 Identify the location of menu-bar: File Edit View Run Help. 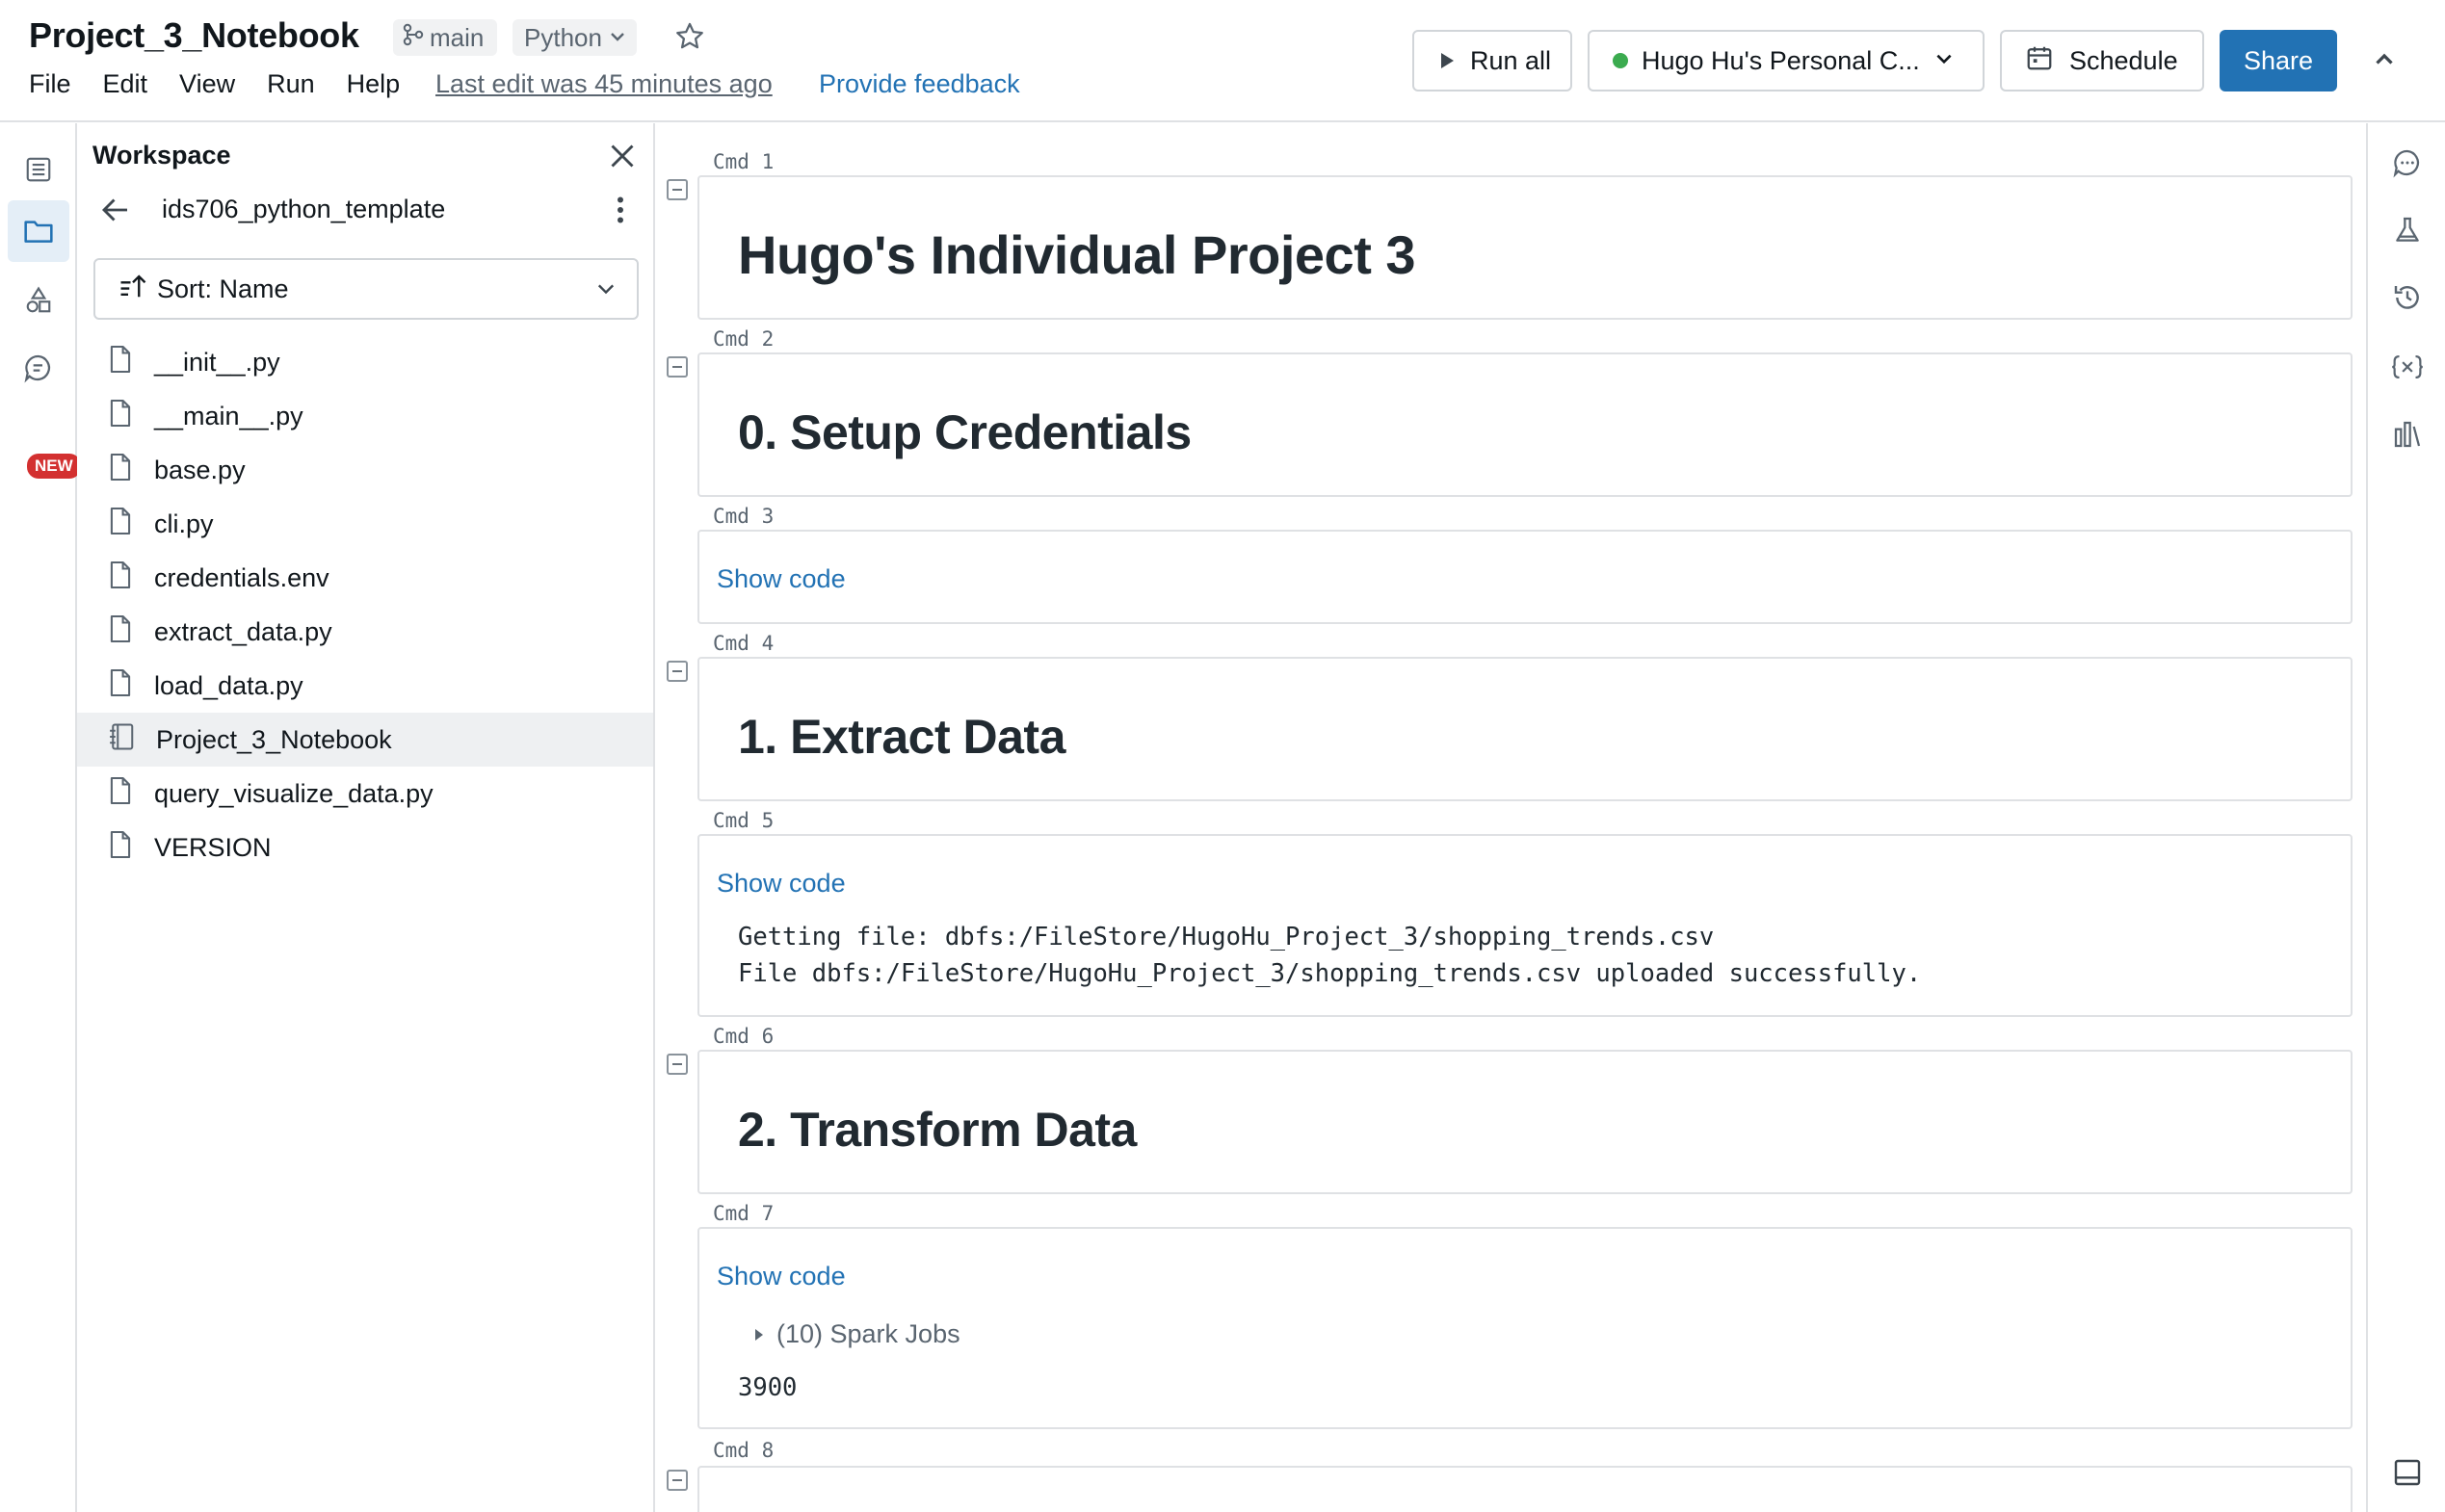
(230, 84).